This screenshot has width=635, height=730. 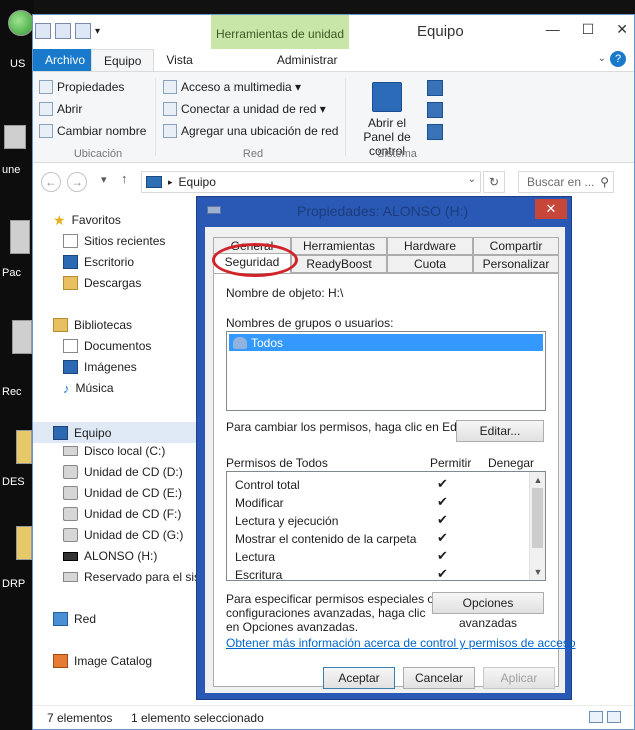 What do you see at coordinates (63, 31) in the screenshot?
I see `properties-icon` at bounding box center [63, 31].